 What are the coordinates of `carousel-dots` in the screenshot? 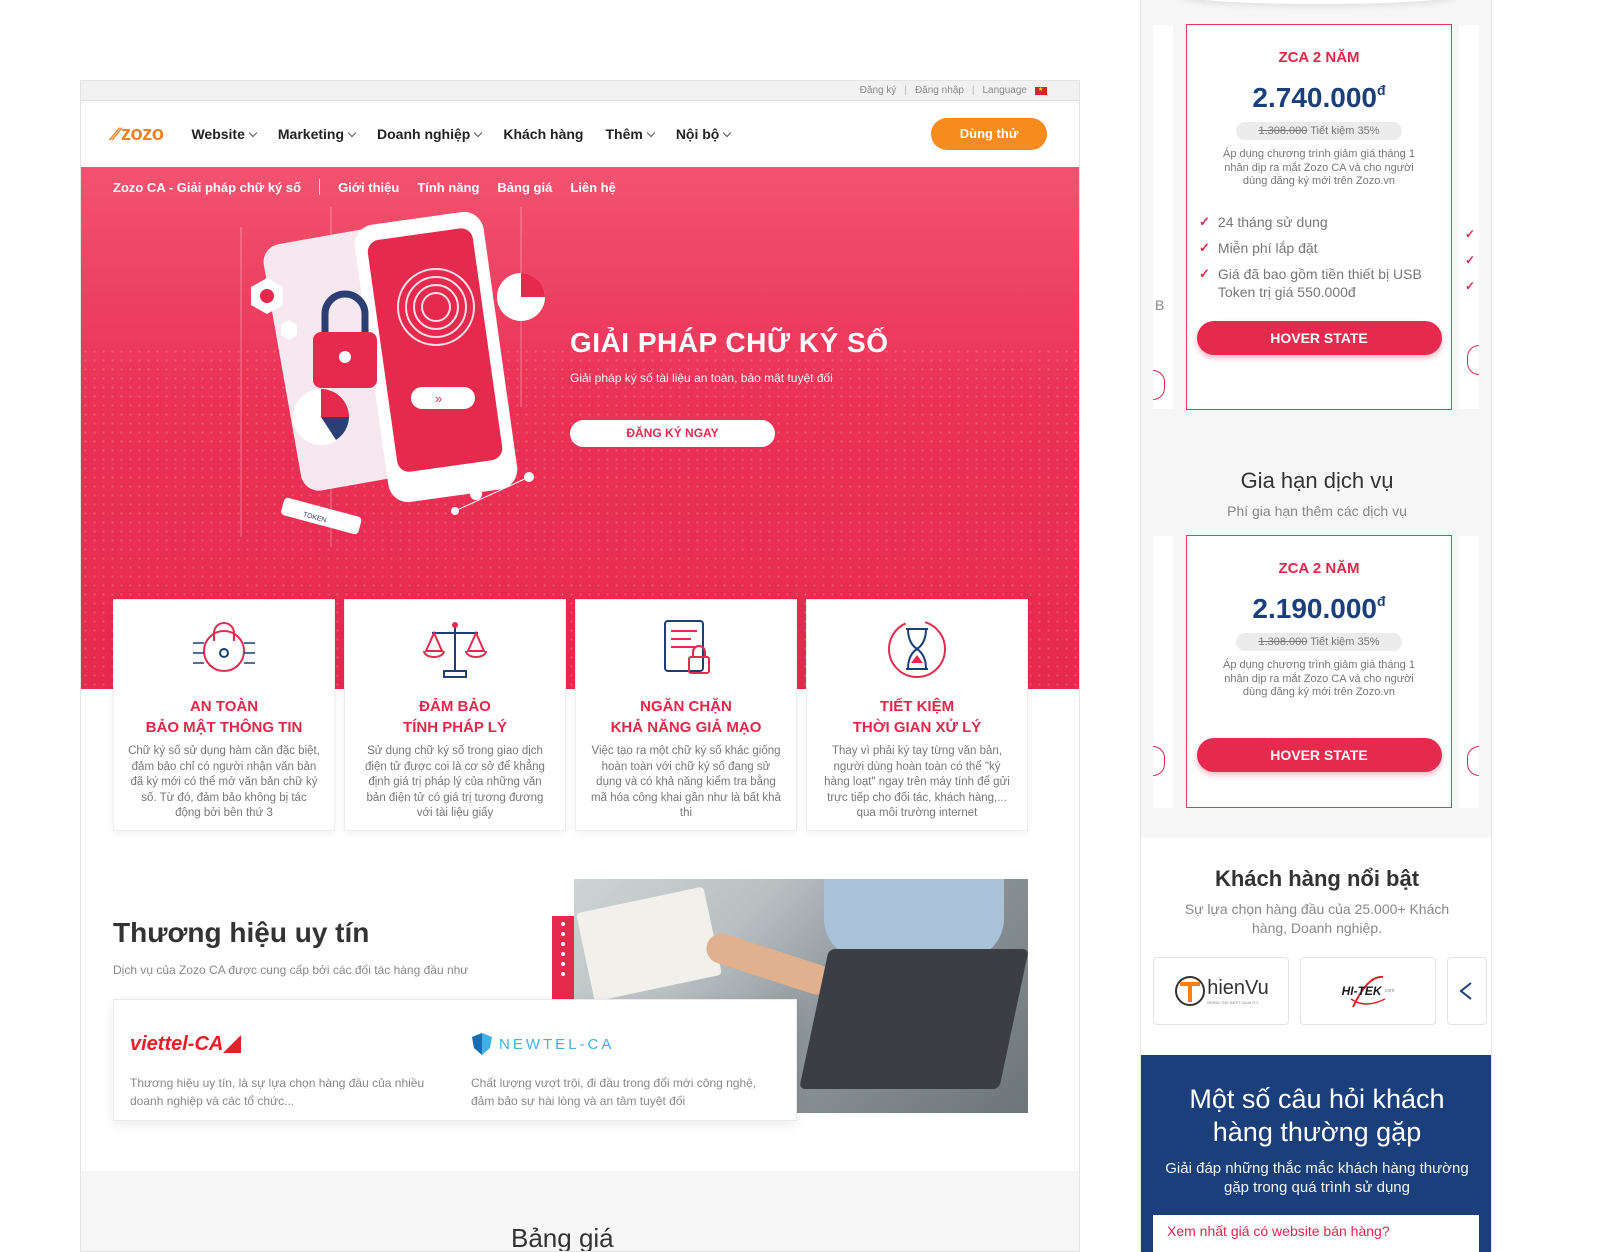 It's located at (563, 957).